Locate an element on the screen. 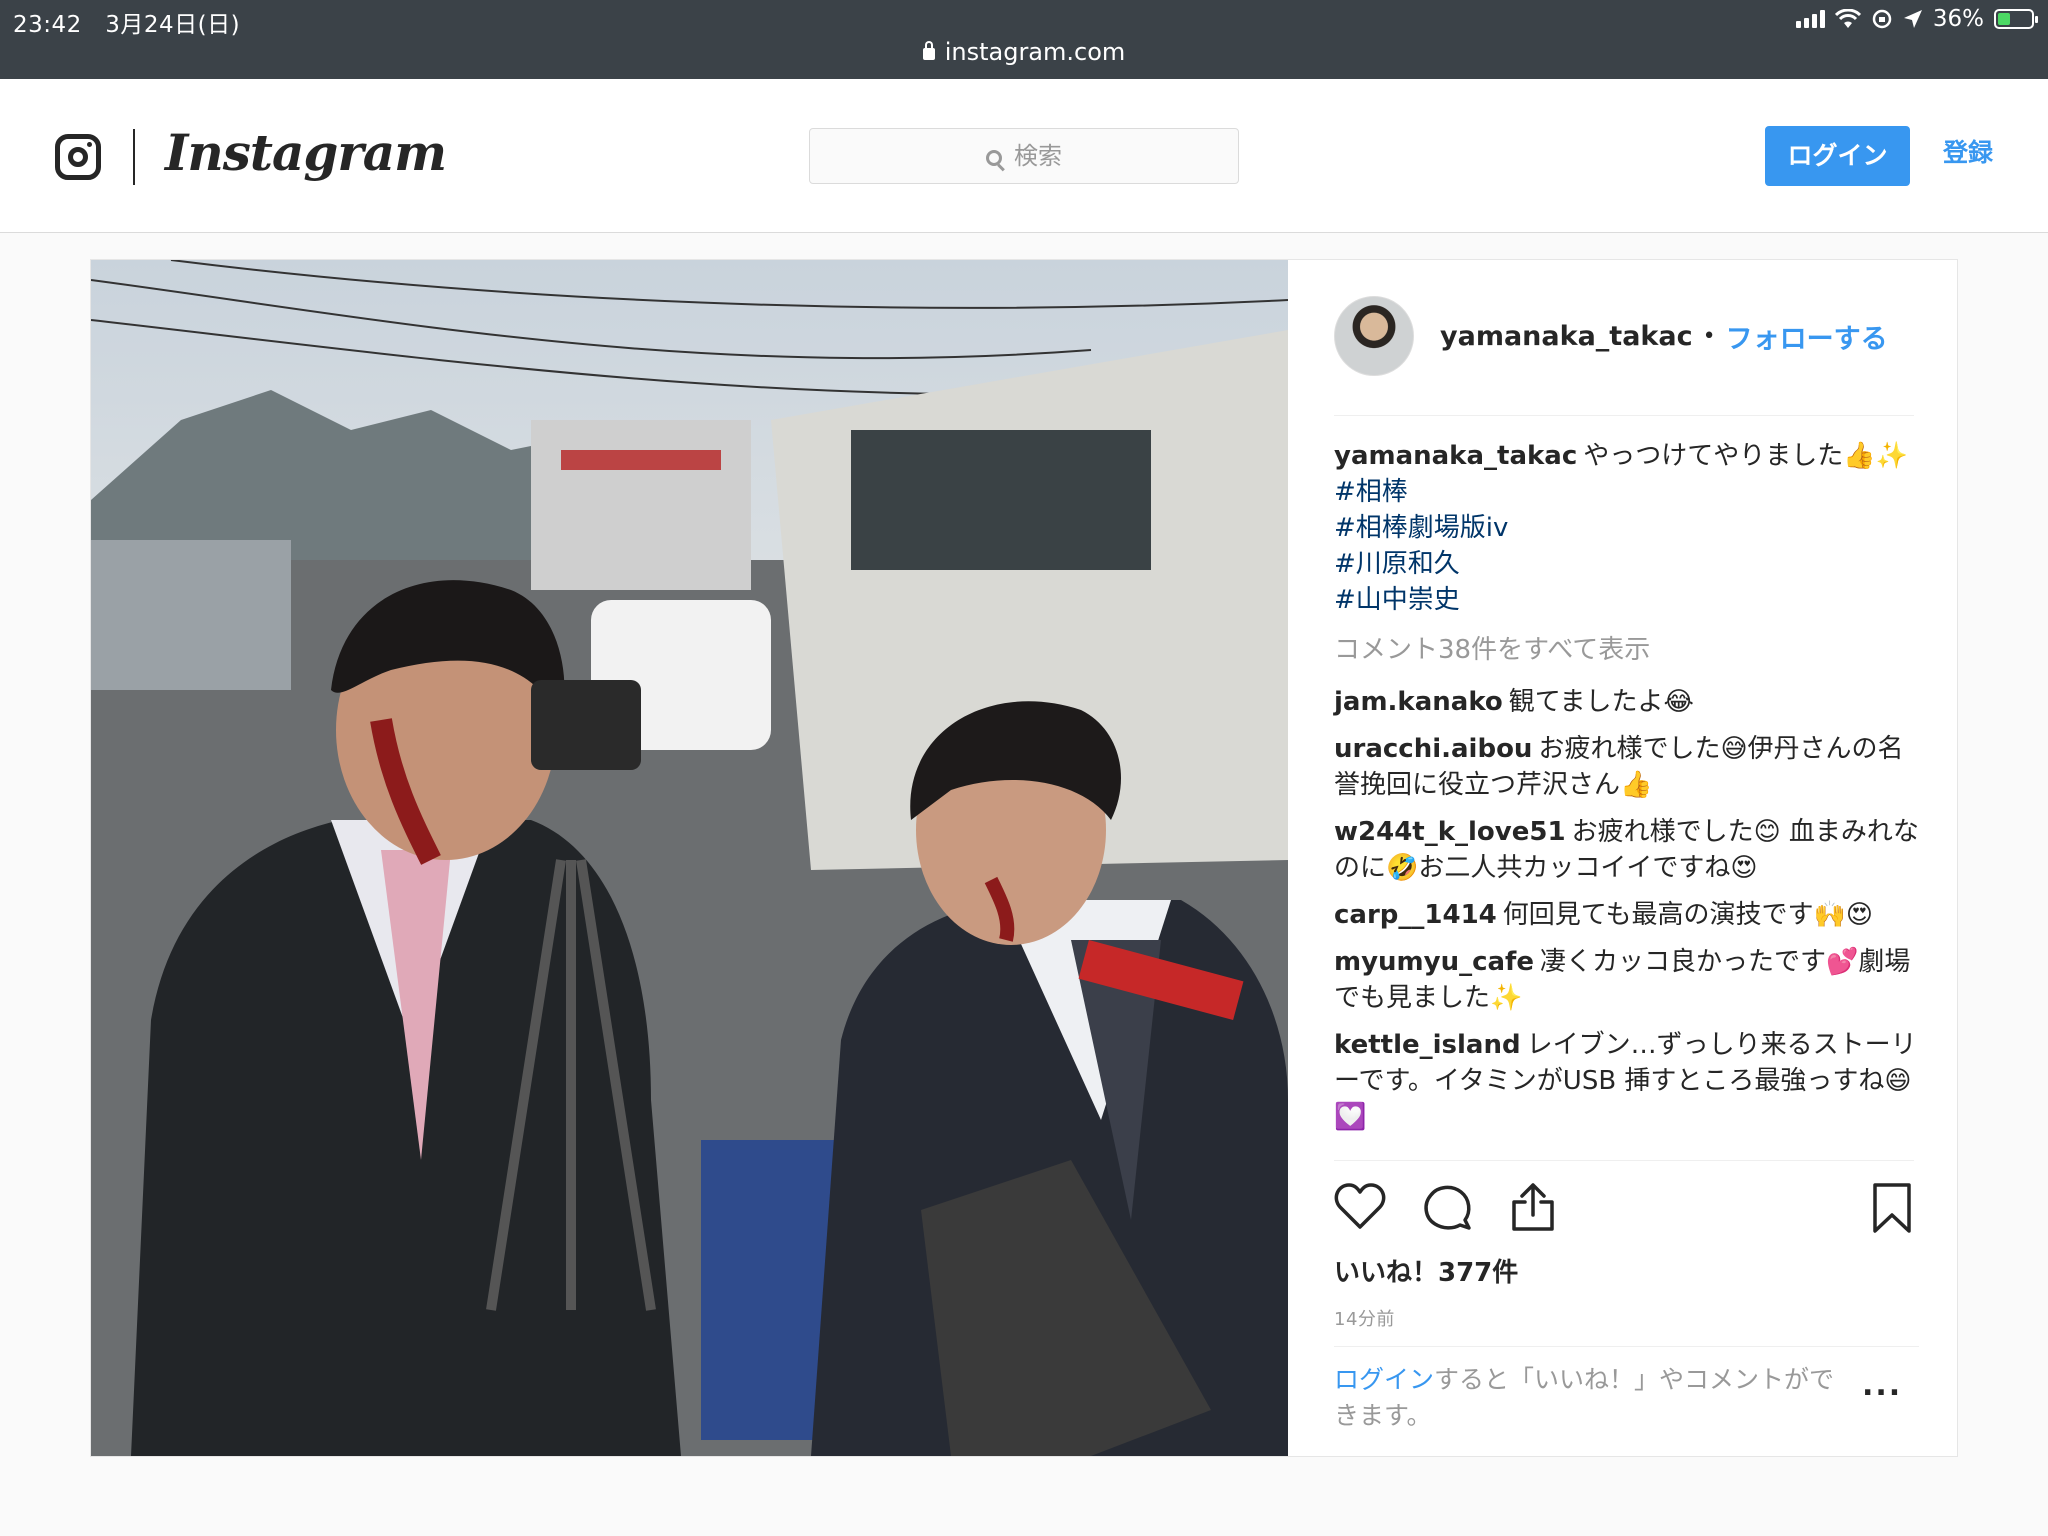 The width and height of the screenshot is (2048, 1536). browser-status-bar: 23:42 3月24日(日) 36% instagram.com is located at coordinates (1024, 39).